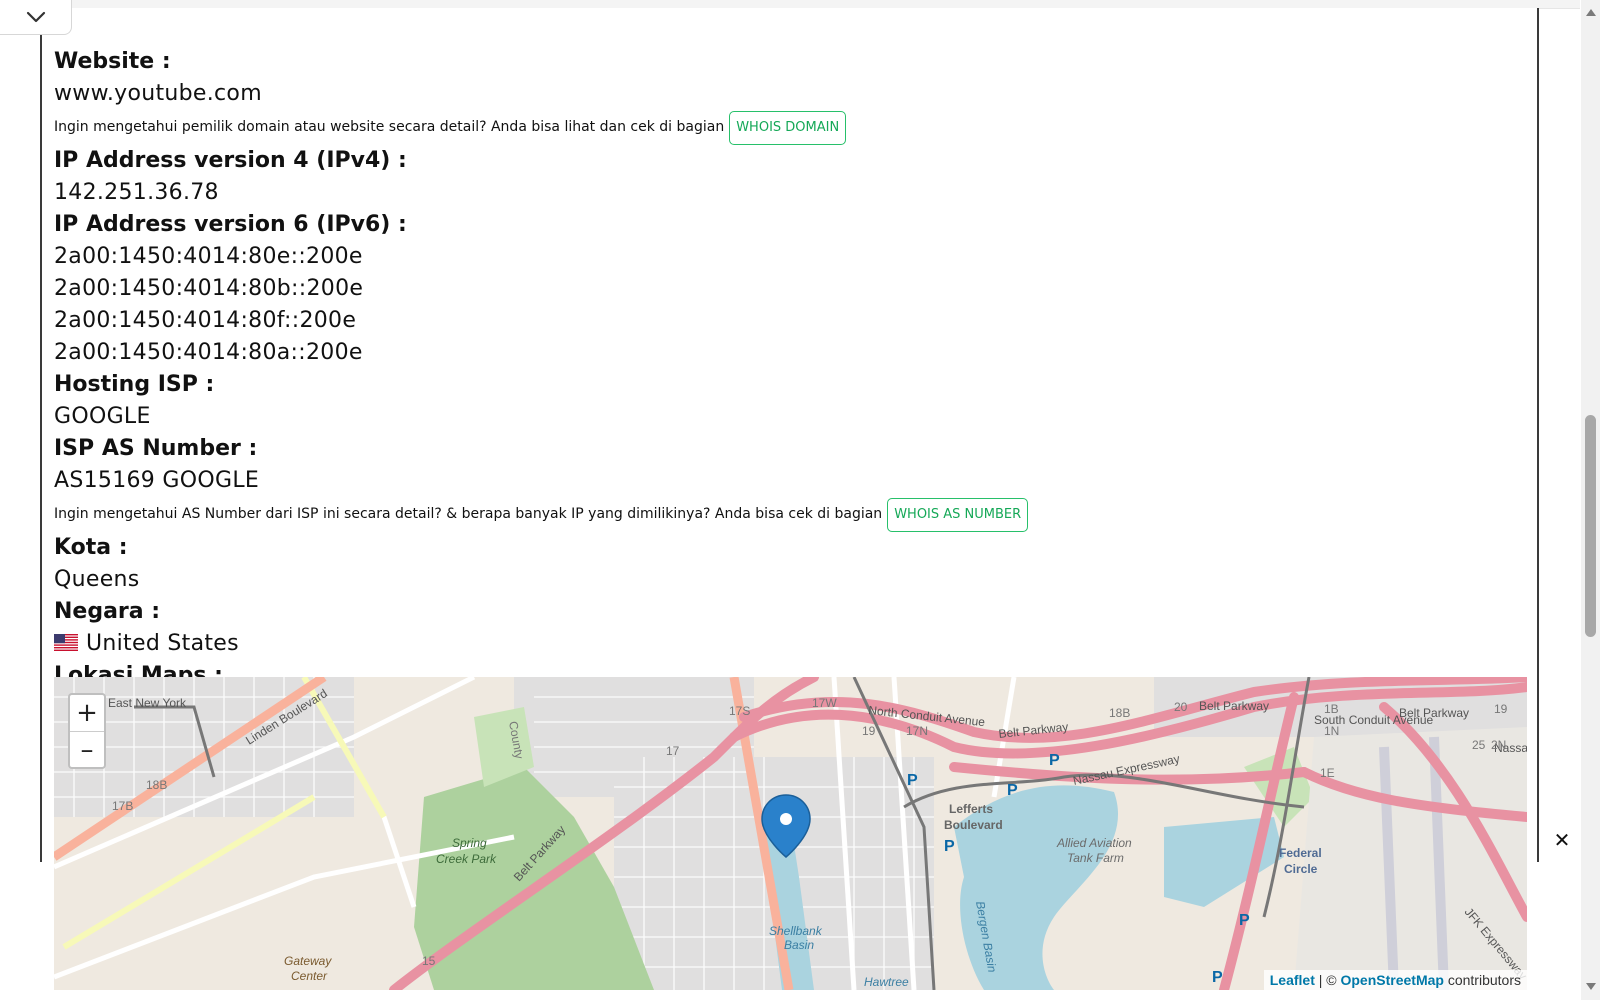 The width and height of the screenshot is (1600, 1000). What do you see at coordinates (1234, 706) in the screenshot?
I see `svg-text: Belt Parkway` at bounding box center [1234, 706].